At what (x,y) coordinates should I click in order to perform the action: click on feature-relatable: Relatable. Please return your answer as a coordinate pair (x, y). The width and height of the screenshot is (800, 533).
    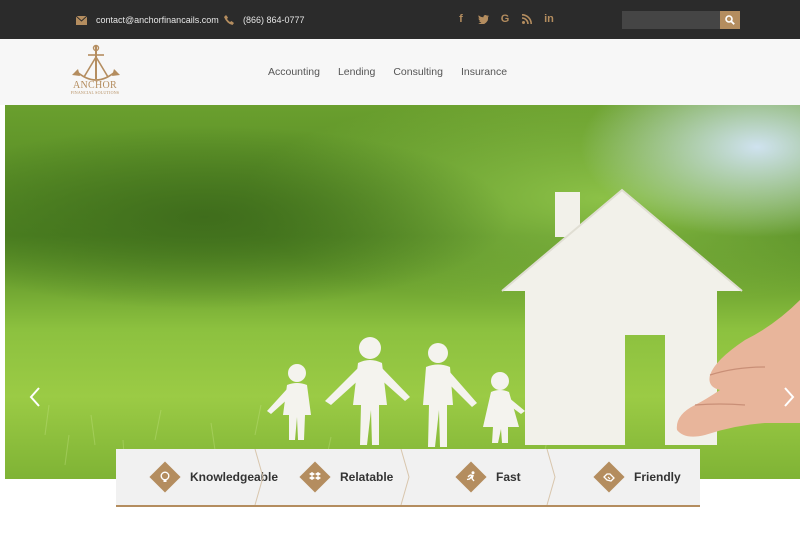
    Looking at the image, I should click on (336, 477).